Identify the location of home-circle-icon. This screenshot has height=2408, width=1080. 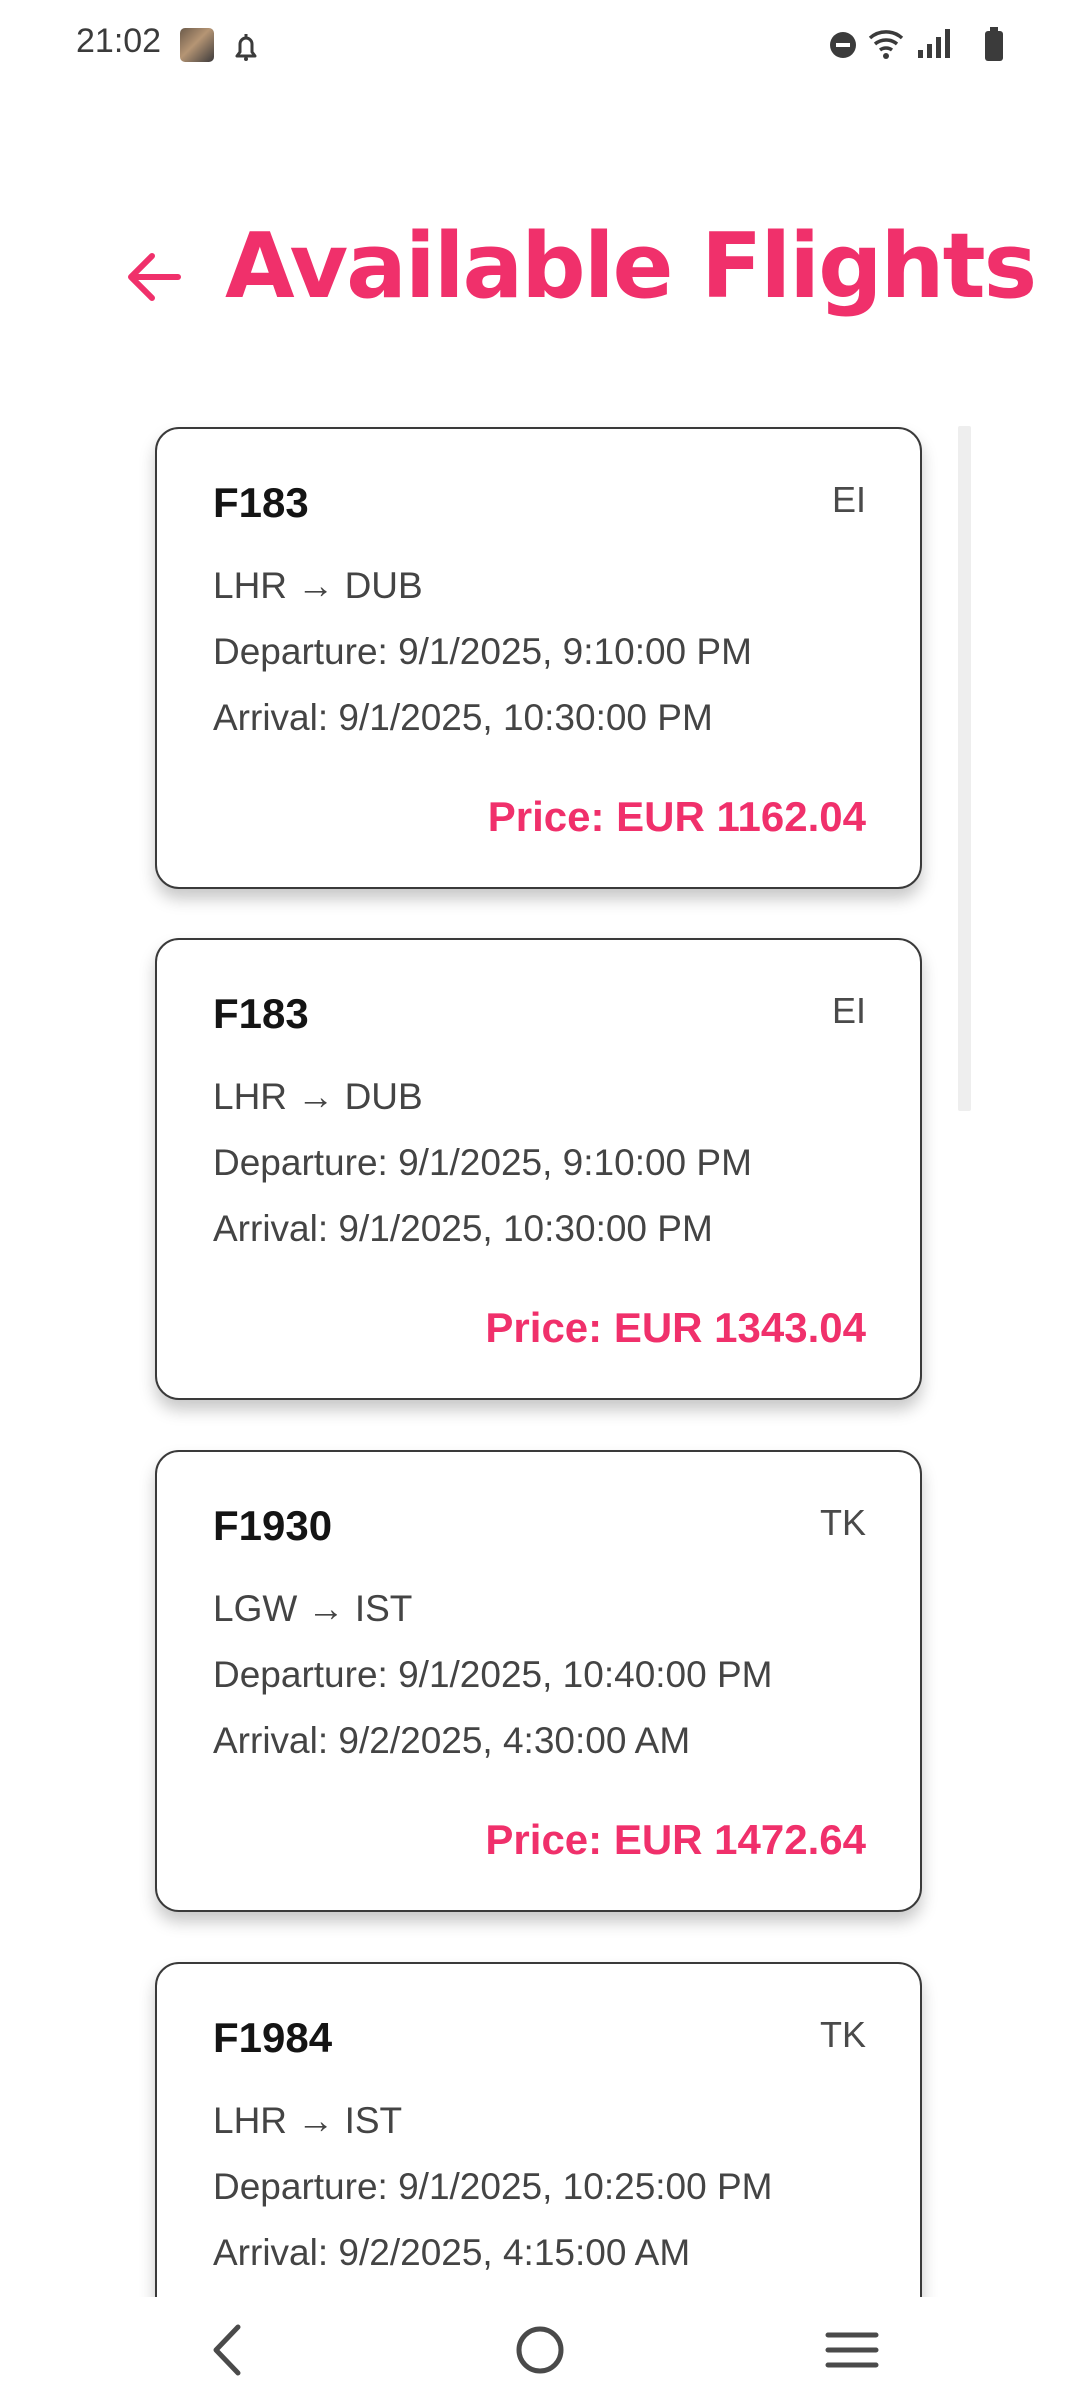
(540, 2350).